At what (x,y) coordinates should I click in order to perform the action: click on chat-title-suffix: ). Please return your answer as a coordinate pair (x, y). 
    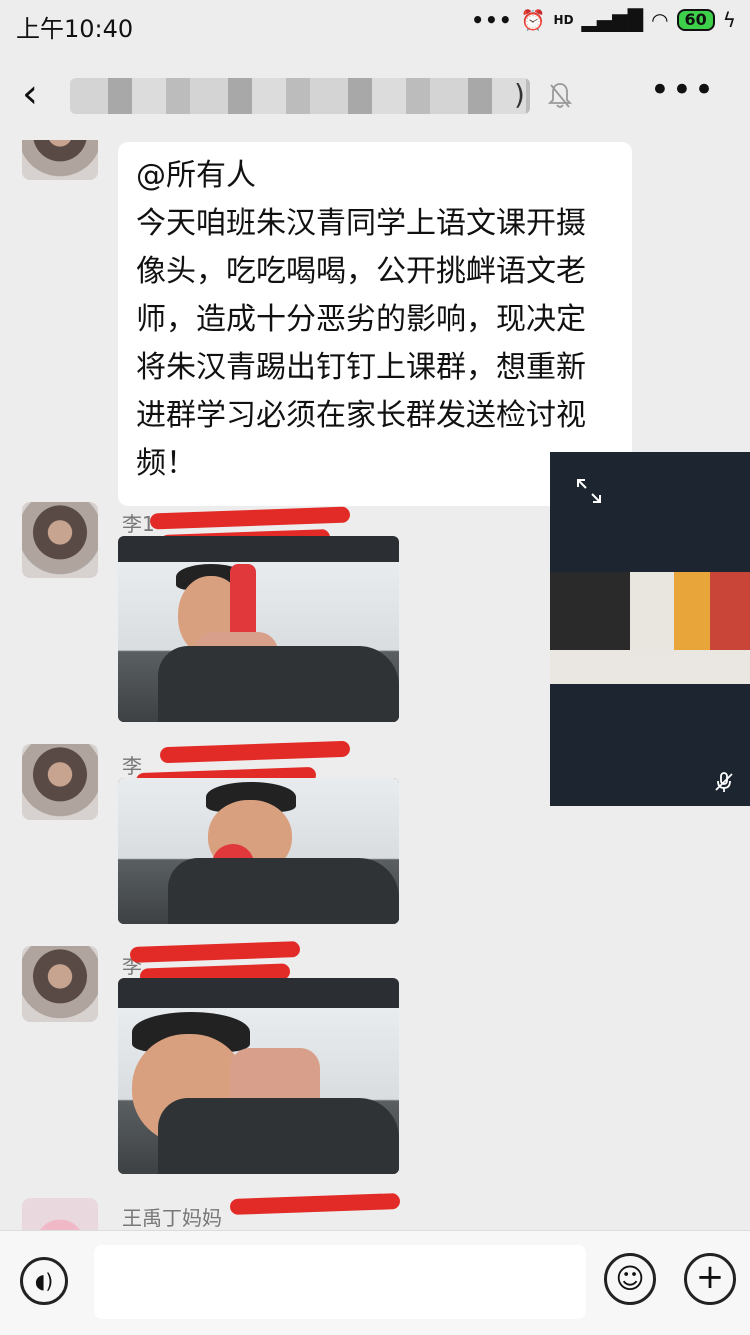
    Looking at the image, I should click on (519, 94).